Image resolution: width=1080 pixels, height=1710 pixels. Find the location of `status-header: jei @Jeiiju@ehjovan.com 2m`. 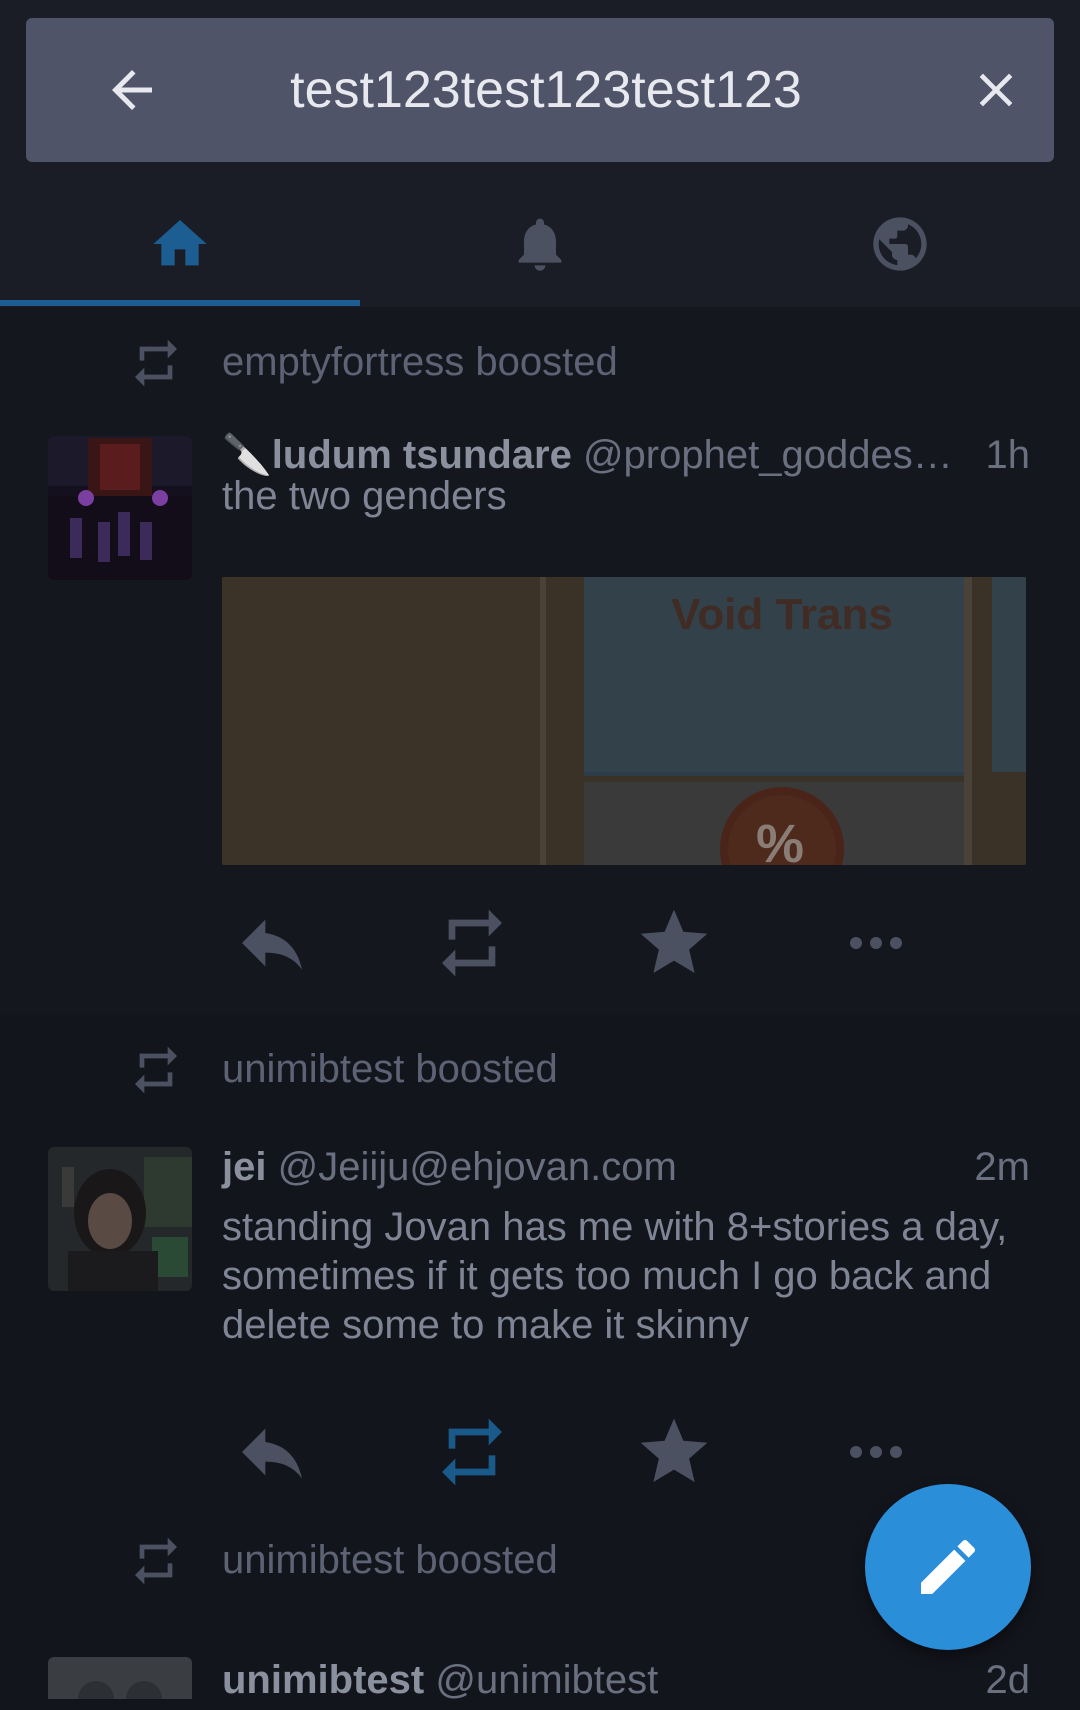

status-header: jei @Jeiiju@ehjovan.com 2m is located at coordinates (651, 1167).